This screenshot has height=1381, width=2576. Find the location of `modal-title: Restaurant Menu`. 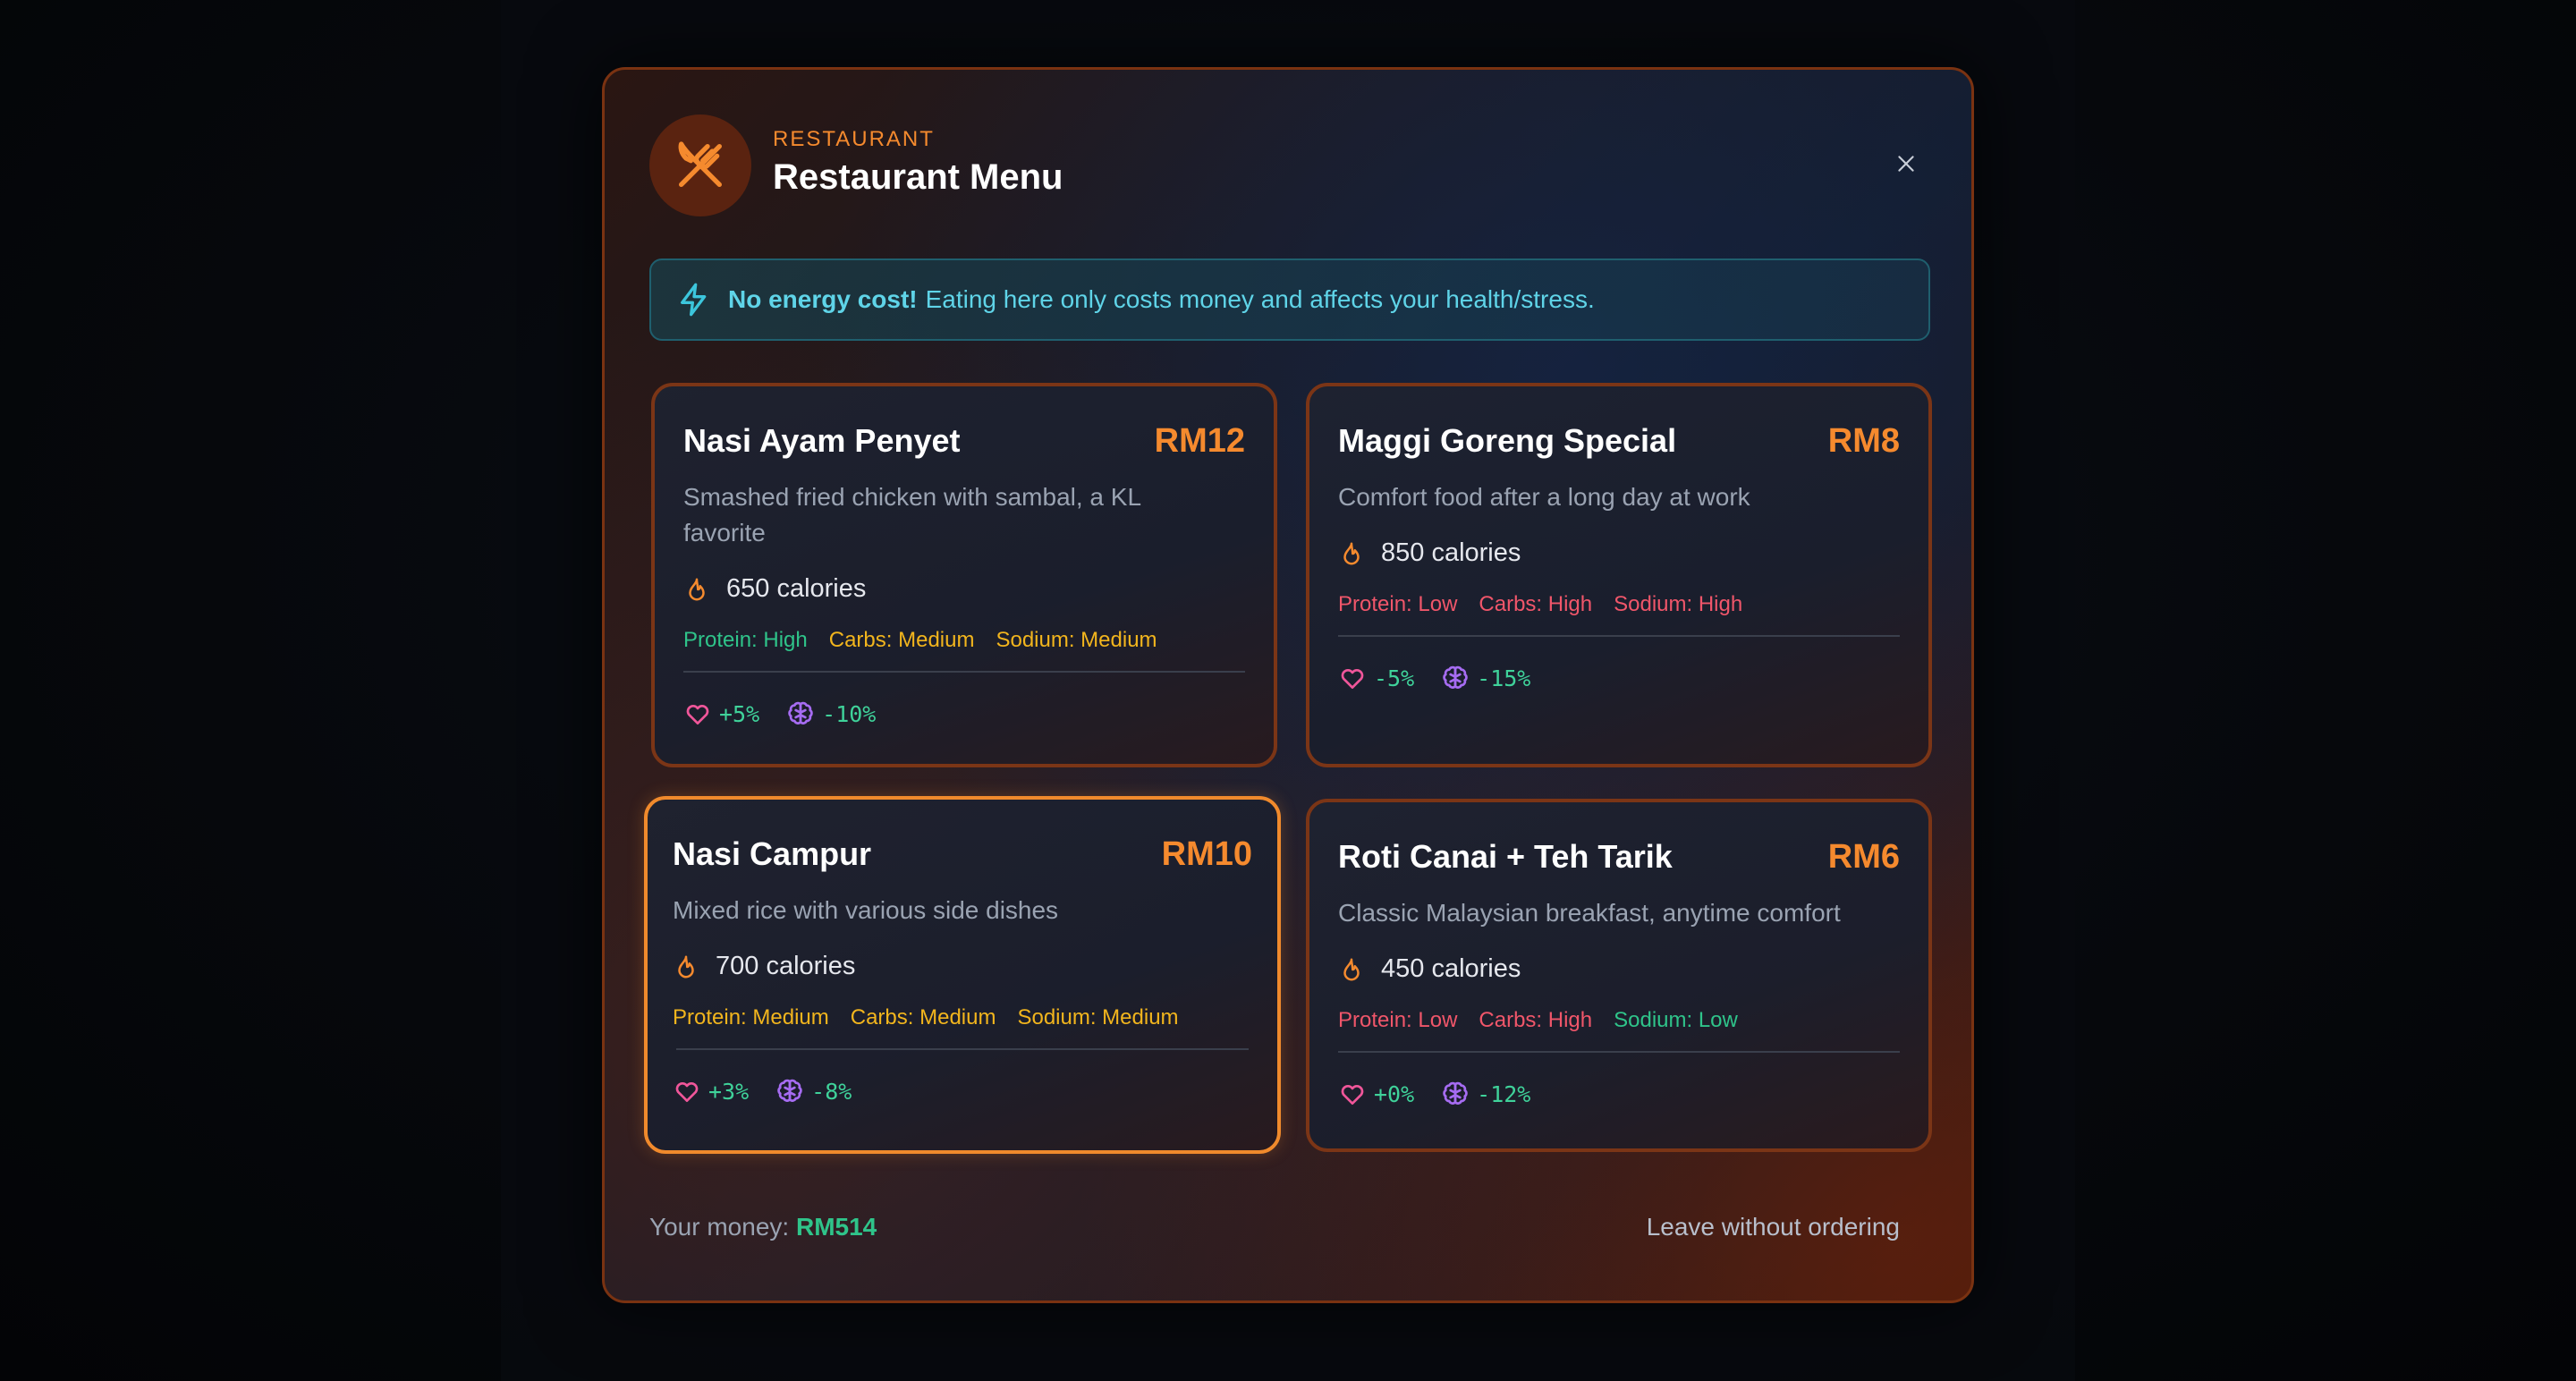

modal-title: Restaurant Menu is located at coordinates (918, 177).